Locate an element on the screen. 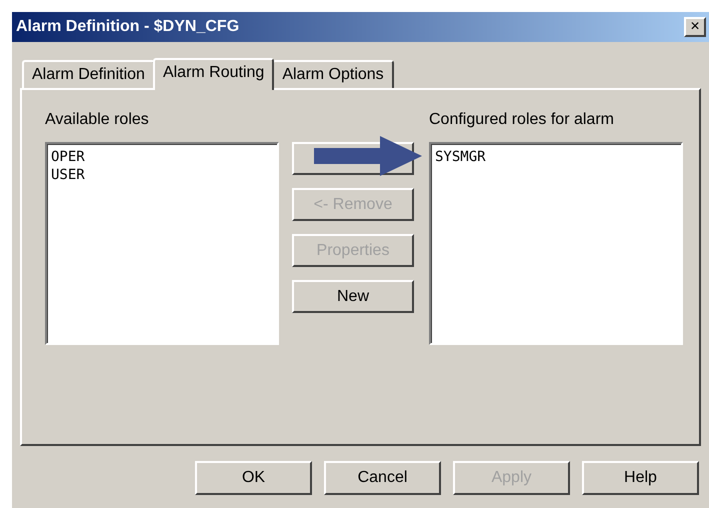  tab: Alarm Definition is located at coordinates (88, 74).